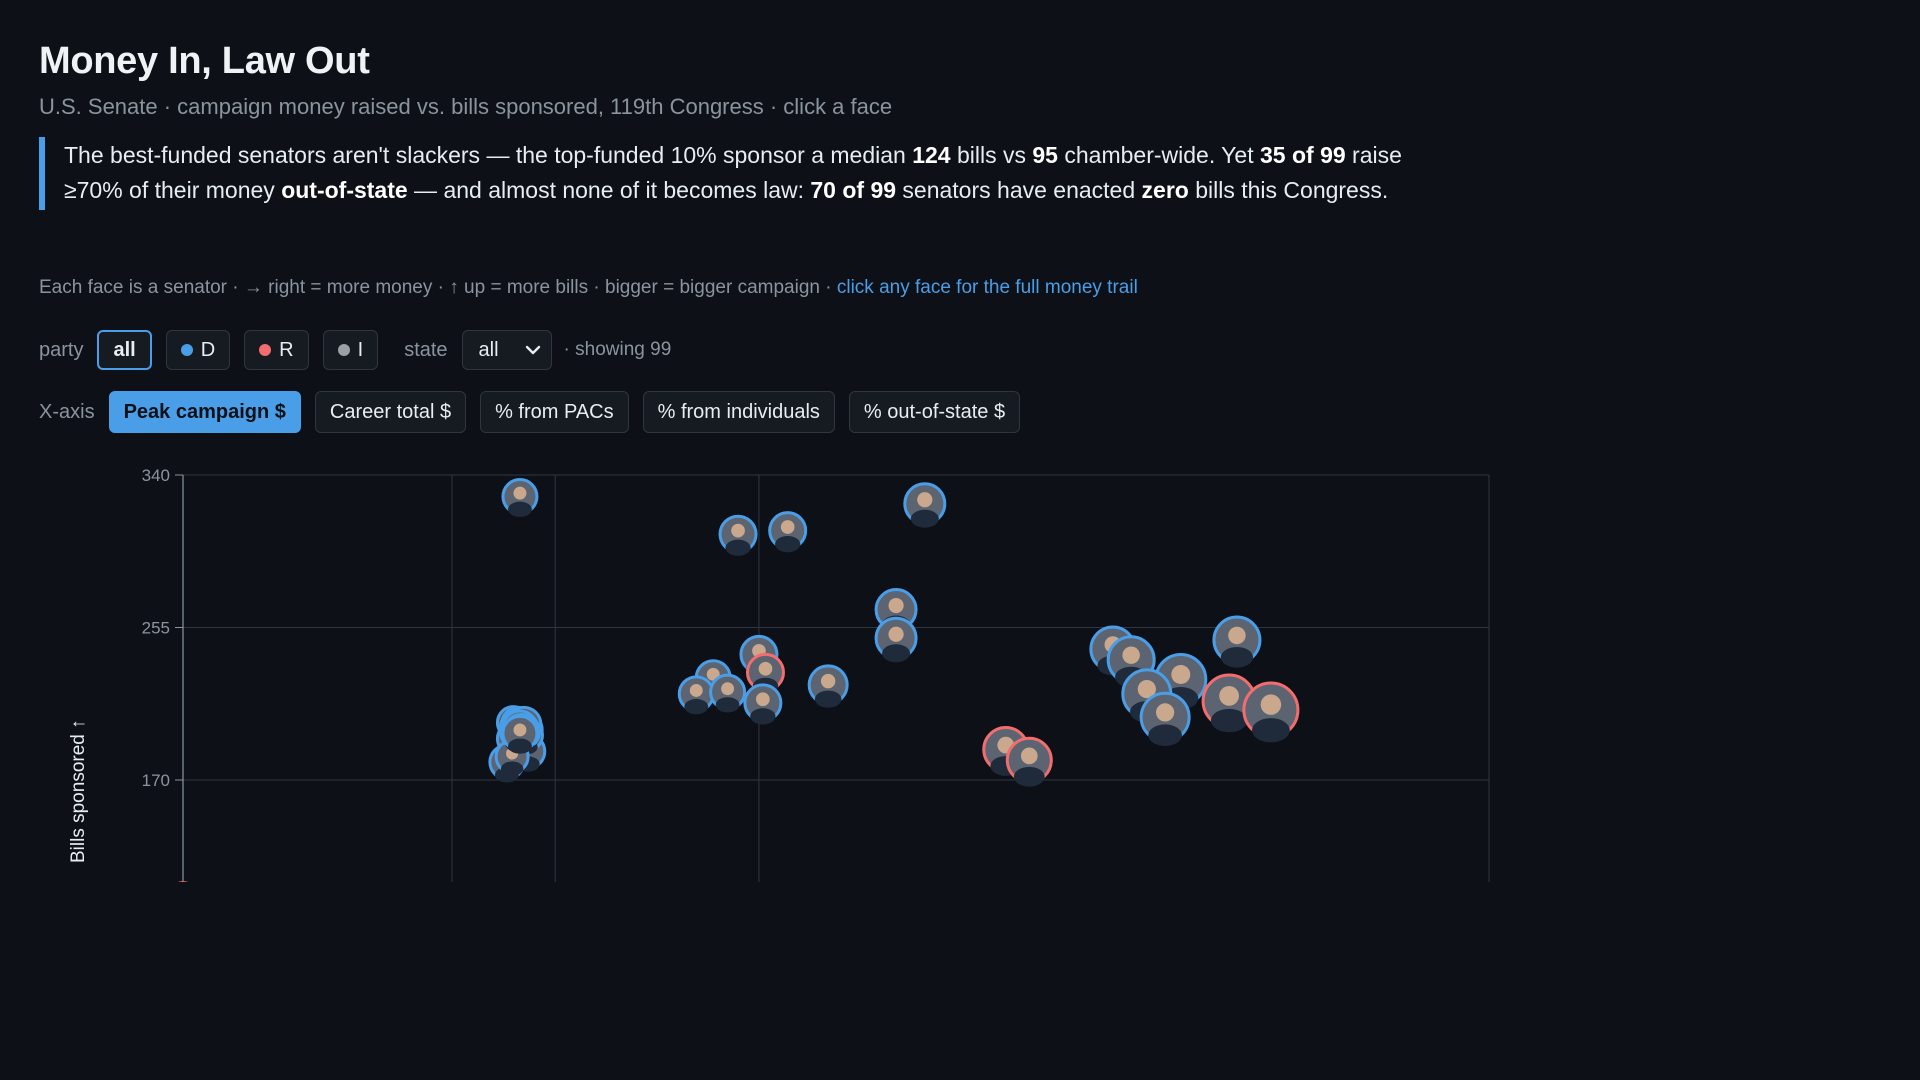  I want to click on xaxis-label: X-axis, so click(67, 411).